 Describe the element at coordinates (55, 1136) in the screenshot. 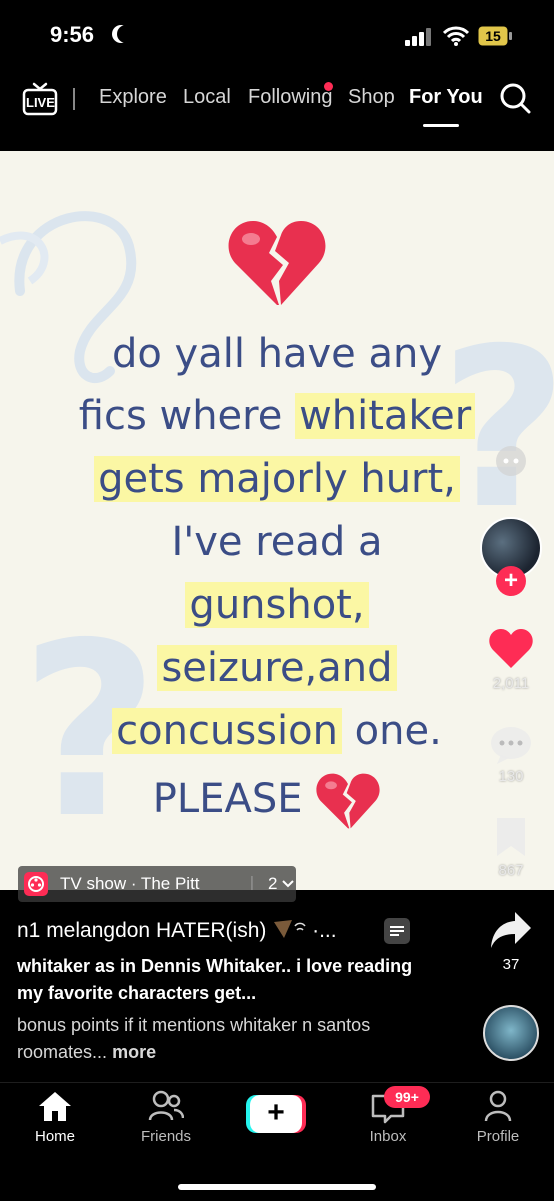

I see `tab-home: Home` at that location.